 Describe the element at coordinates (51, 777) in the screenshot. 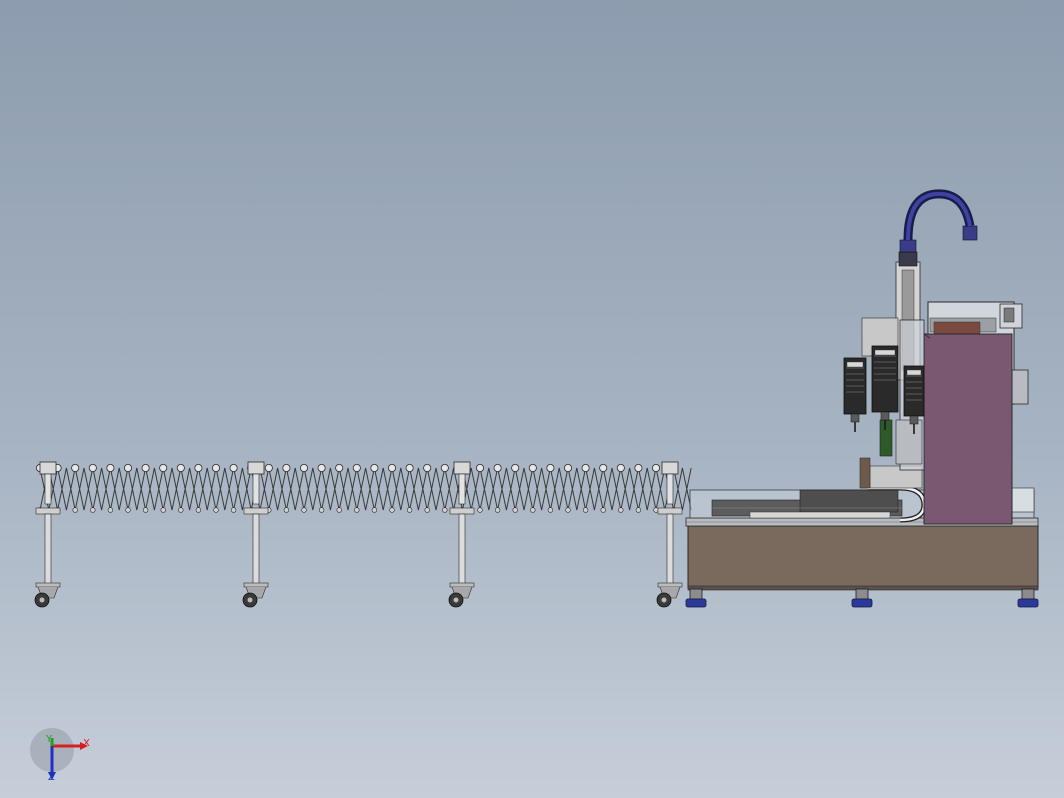

I see `triad-z-label: Z` at that location.